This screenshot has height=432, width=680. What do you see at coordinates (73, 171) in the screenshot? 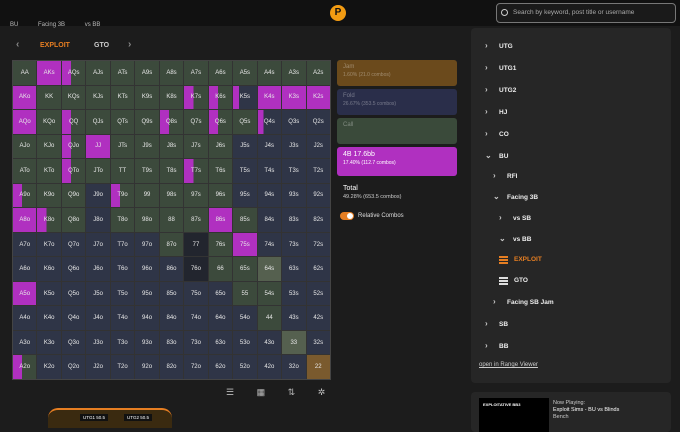
I see `hand-cell: QTo` at bounding box center [73, 171].